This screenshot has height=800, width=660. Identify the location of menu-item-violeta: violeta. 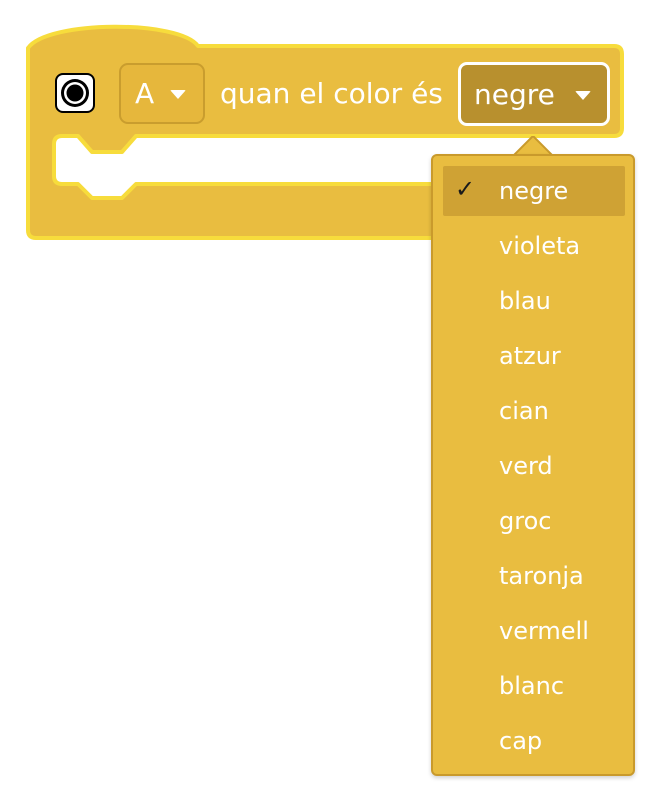
(534, 246).